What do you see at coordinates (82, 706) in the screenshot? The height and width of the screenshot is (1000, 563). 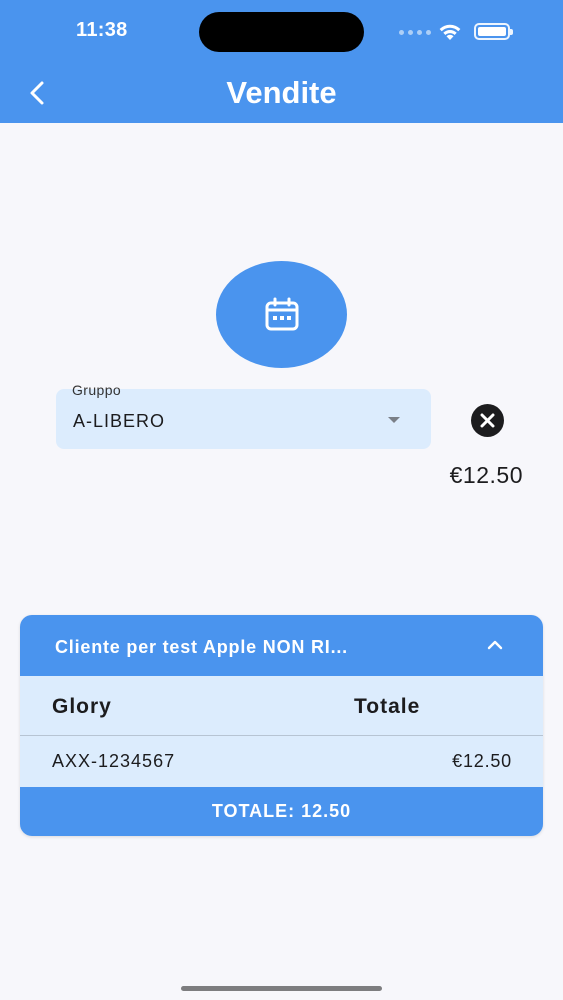 I see `column-header-glory: Glory` at bounding box center [82, 706].